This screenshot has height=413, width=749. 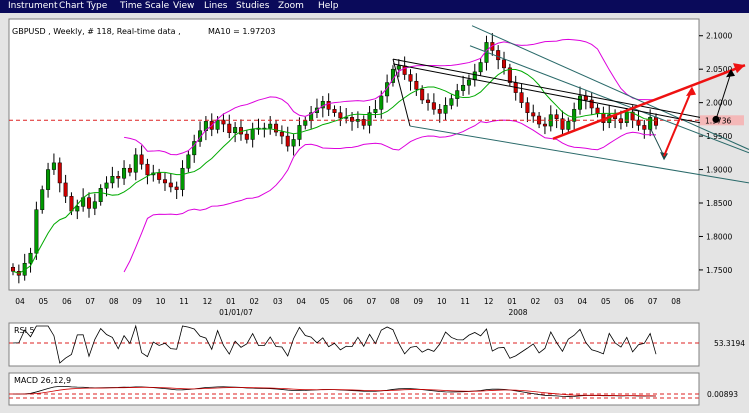 I want to click on macd-panel, so click(x=354, y=389).